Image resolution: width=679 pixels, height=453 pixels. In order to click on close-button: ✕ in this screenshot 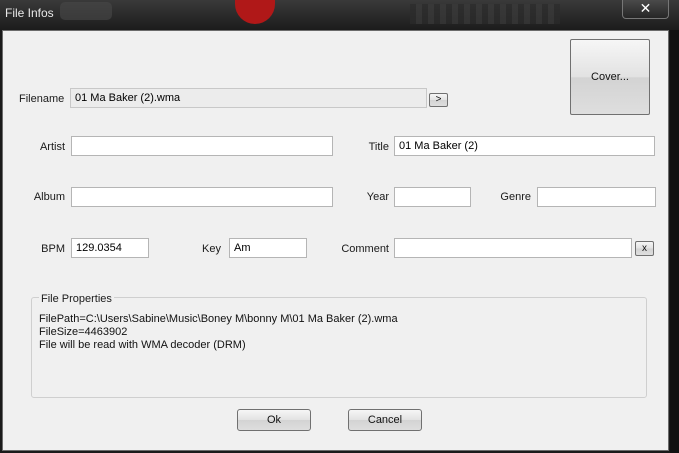, I will do `click(645, 9)`.